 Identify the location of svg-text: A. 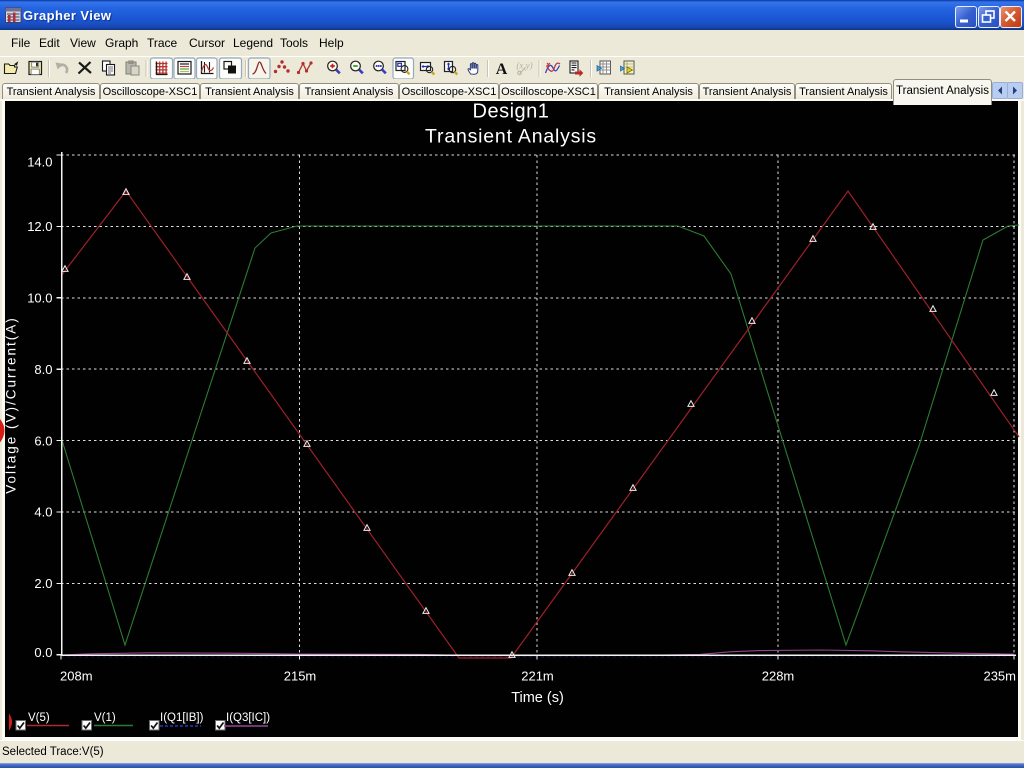
(502, 69).